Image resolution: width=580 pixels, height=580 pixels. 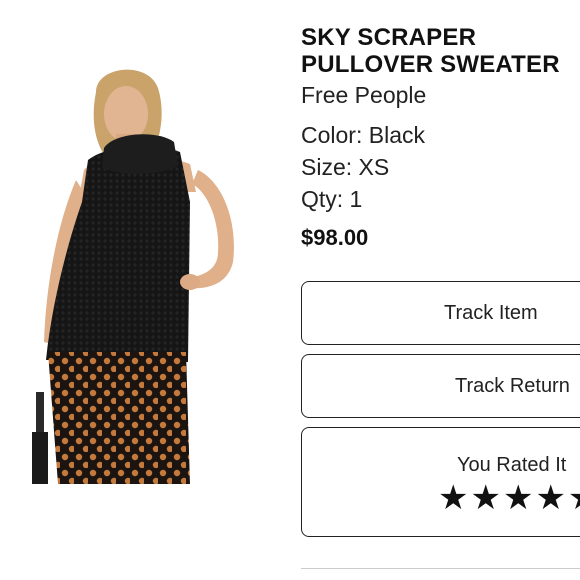 What do you see at coordinates (491, 313) in the screenshot?
I see `track-item-label: Track Item` at bounding box center [491, 313].